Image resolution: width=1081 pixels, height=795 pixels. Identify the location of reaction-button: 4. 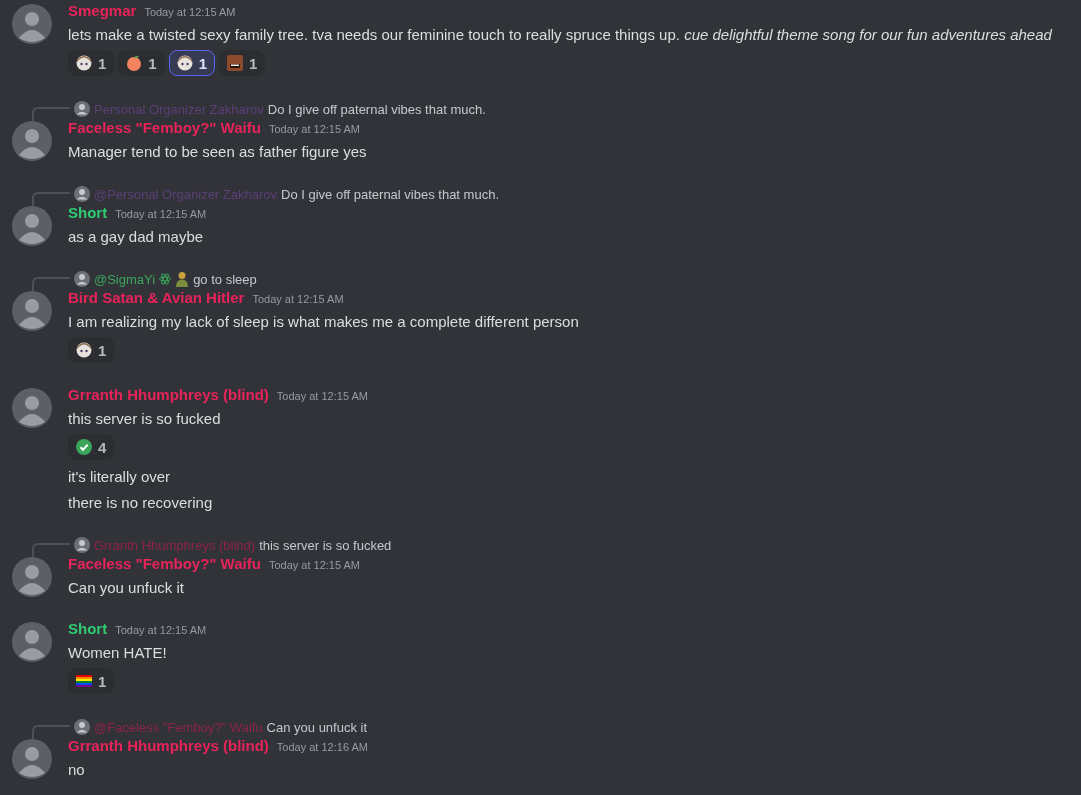
(91, 447).